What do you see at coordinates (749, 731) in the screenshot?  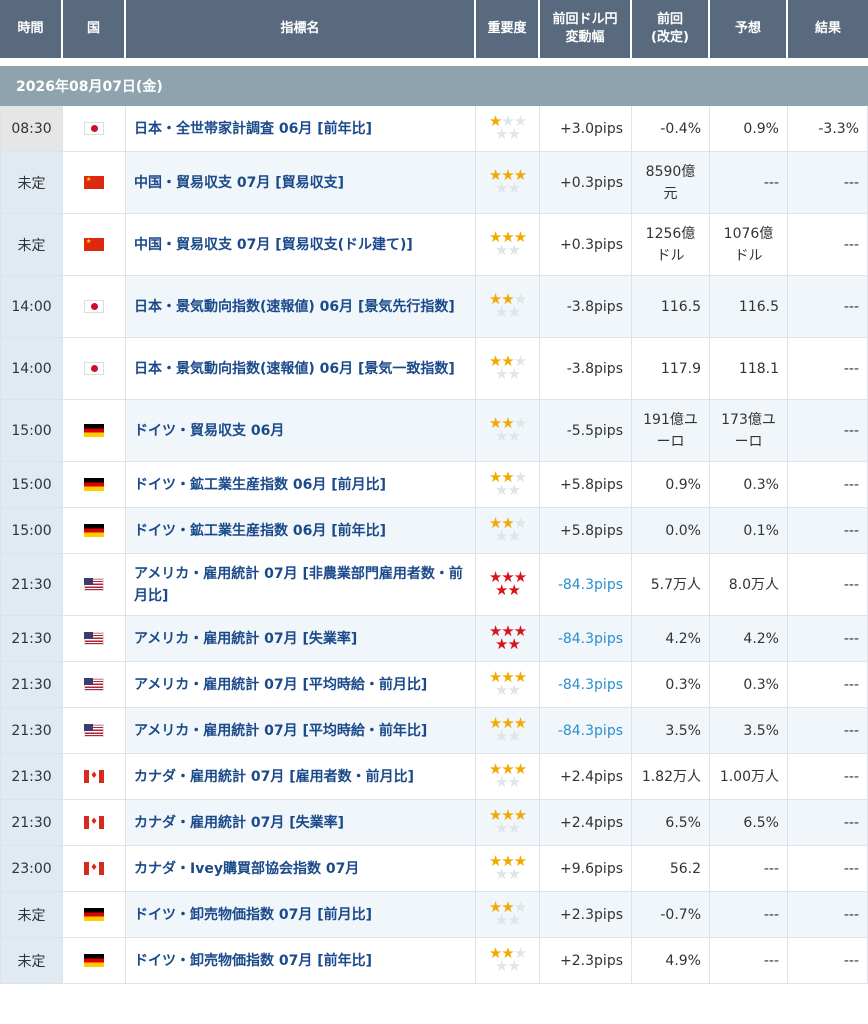 I see `forecast-cell: 3.5%` at bounding box center [749, 731].